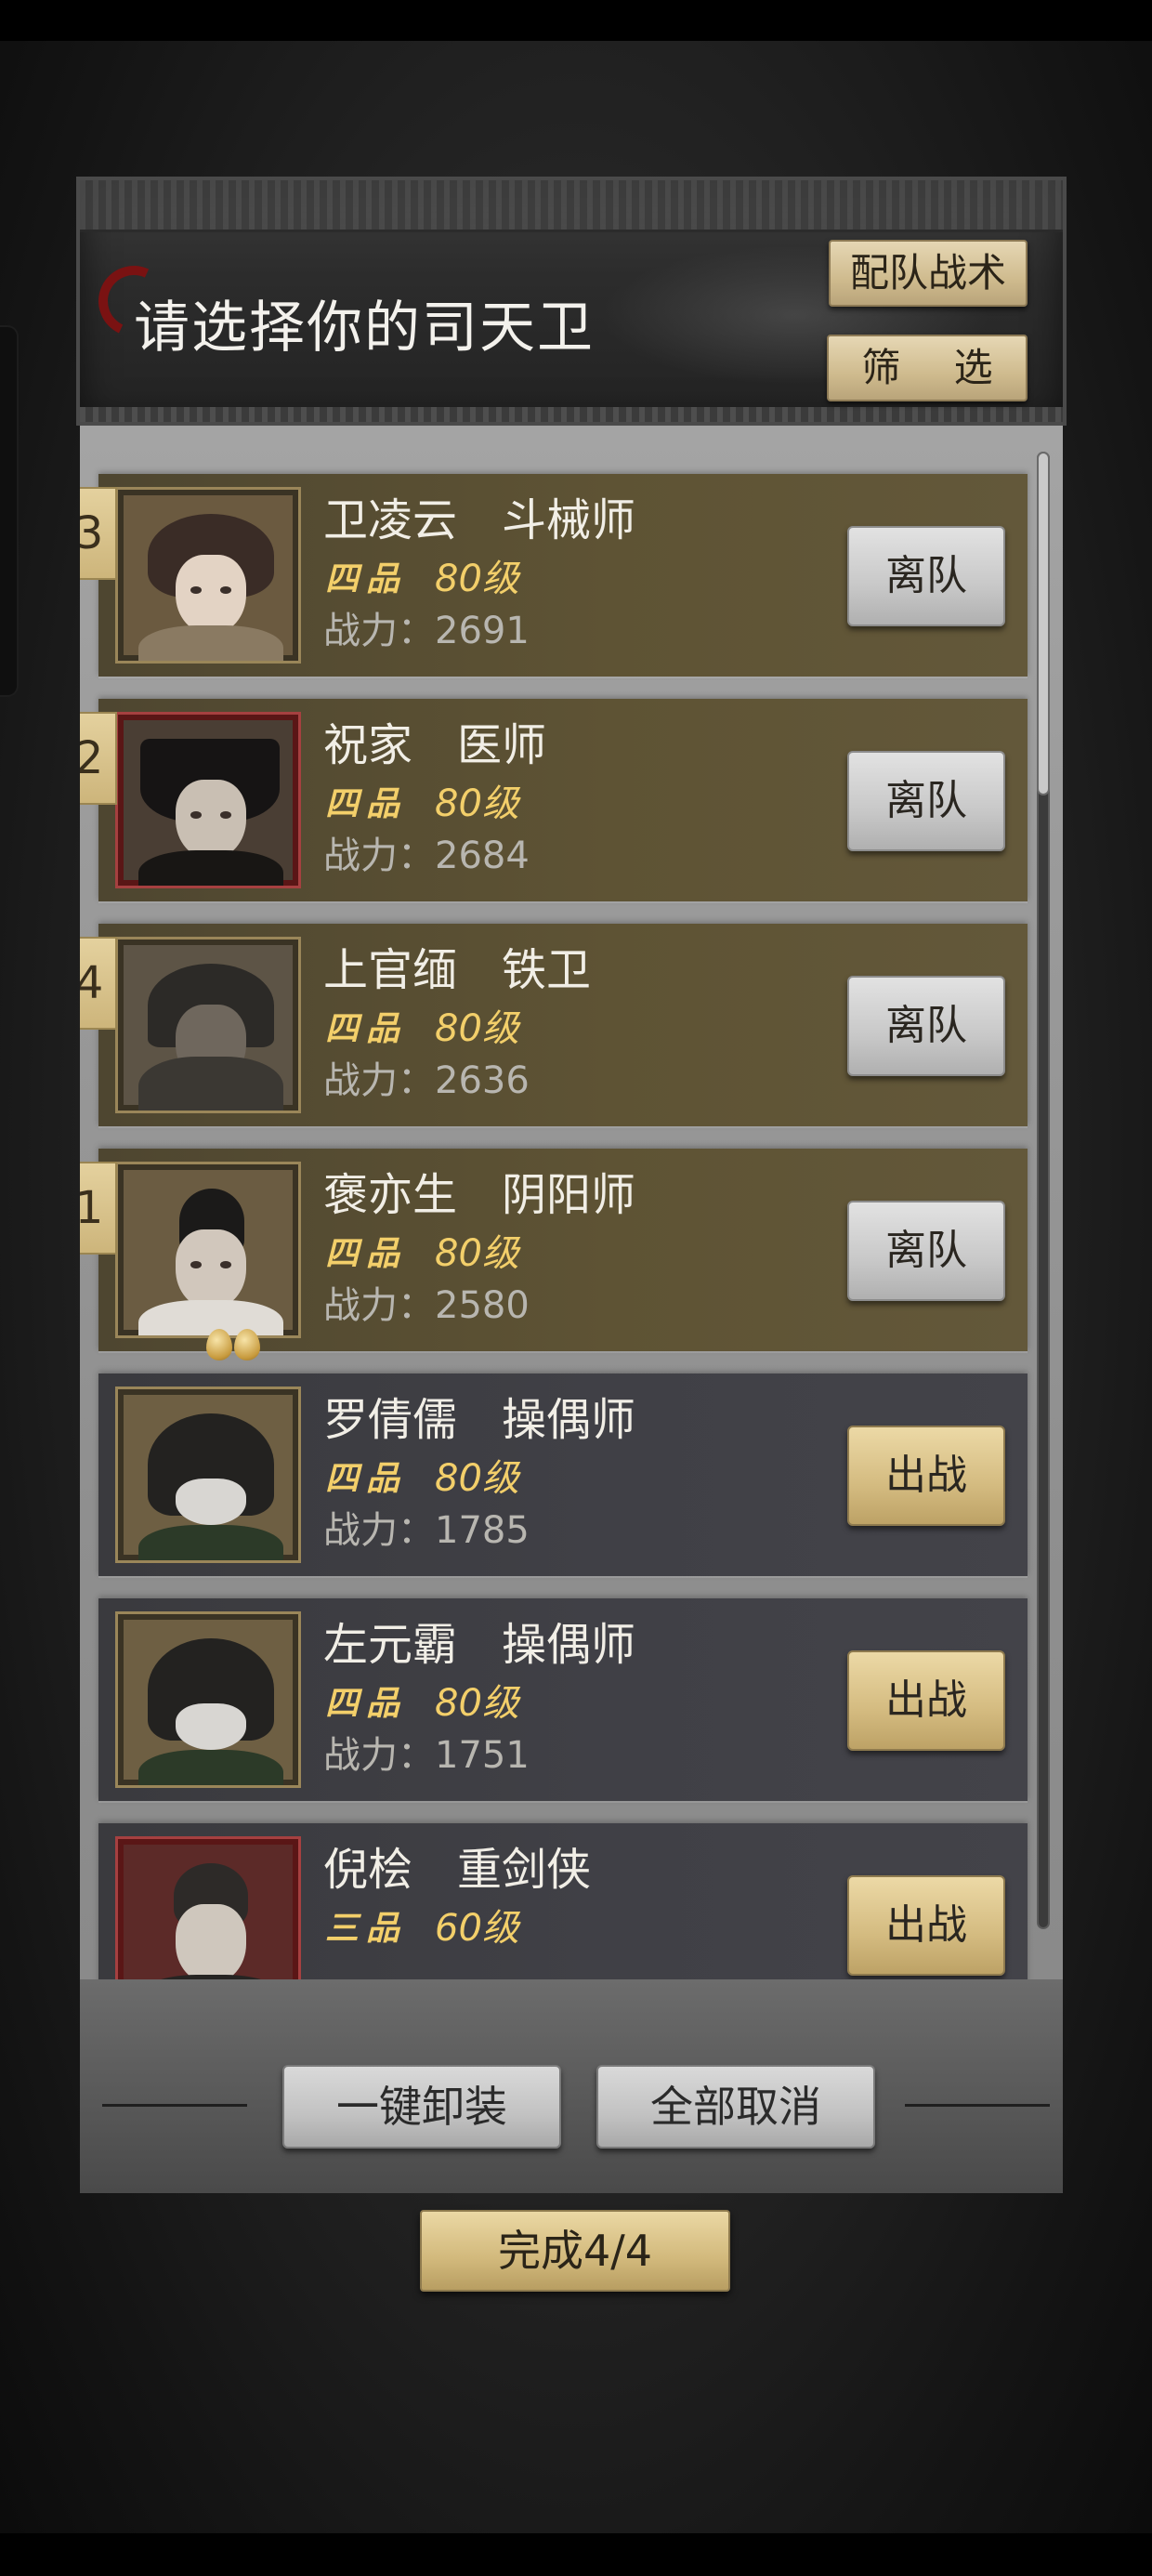 Image resolution: width=1152 pixels, height=2576 pixels. I want to click on status-bar, so click(576, 20).